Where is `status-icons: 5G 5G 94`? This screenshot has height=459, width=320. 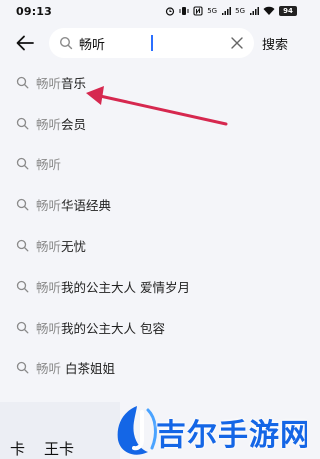
status-icons: 5G 5G 94 is located at coordinates (231, 11).